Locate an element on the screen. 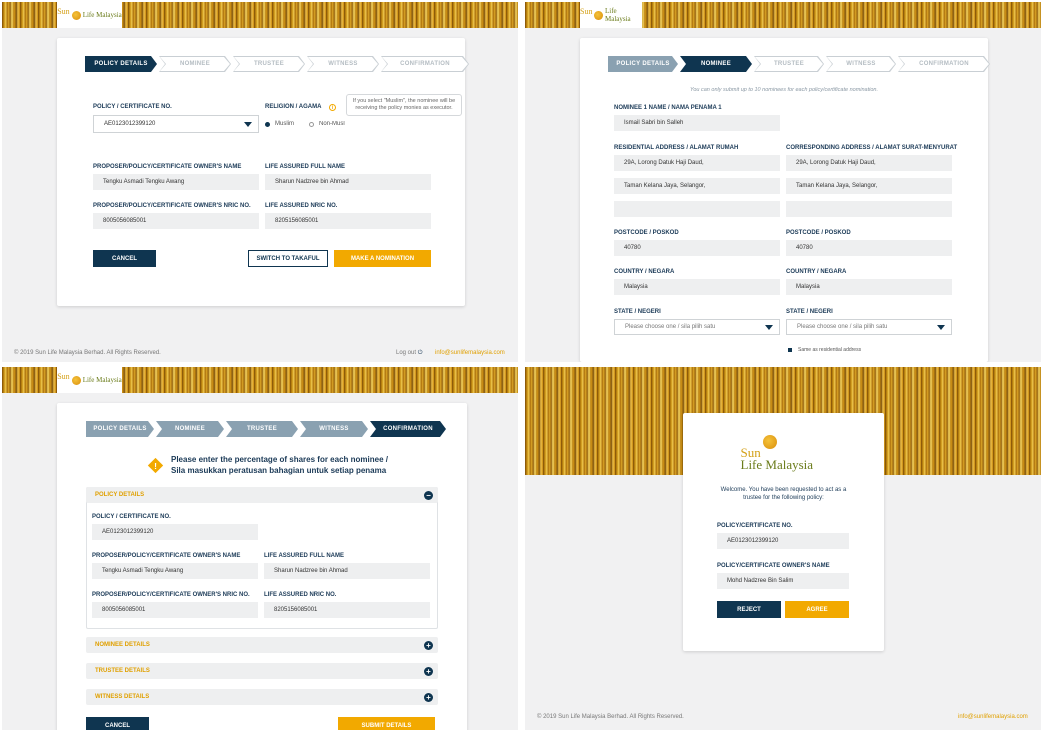  corr-state-label: STATE / NEGERI is located at coordinates (809, 312).